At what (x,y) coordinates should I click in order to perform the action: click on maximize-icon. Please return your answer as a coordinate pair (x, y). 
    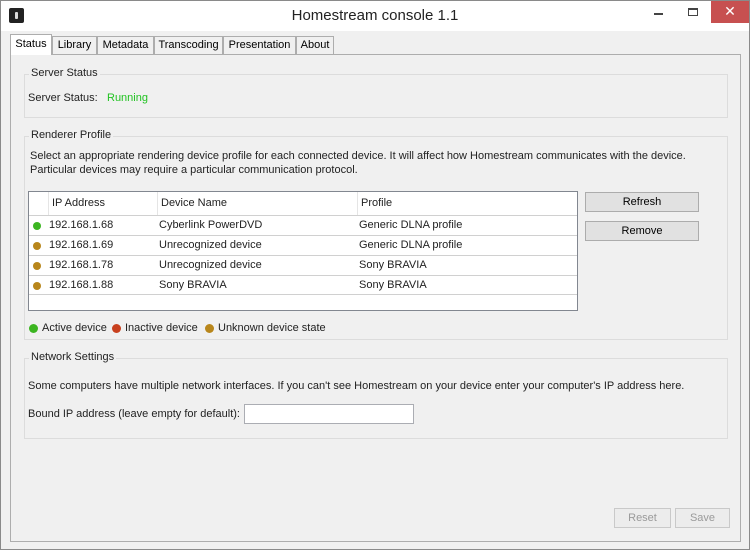
    Looking at the image, I should click on (693, 12).